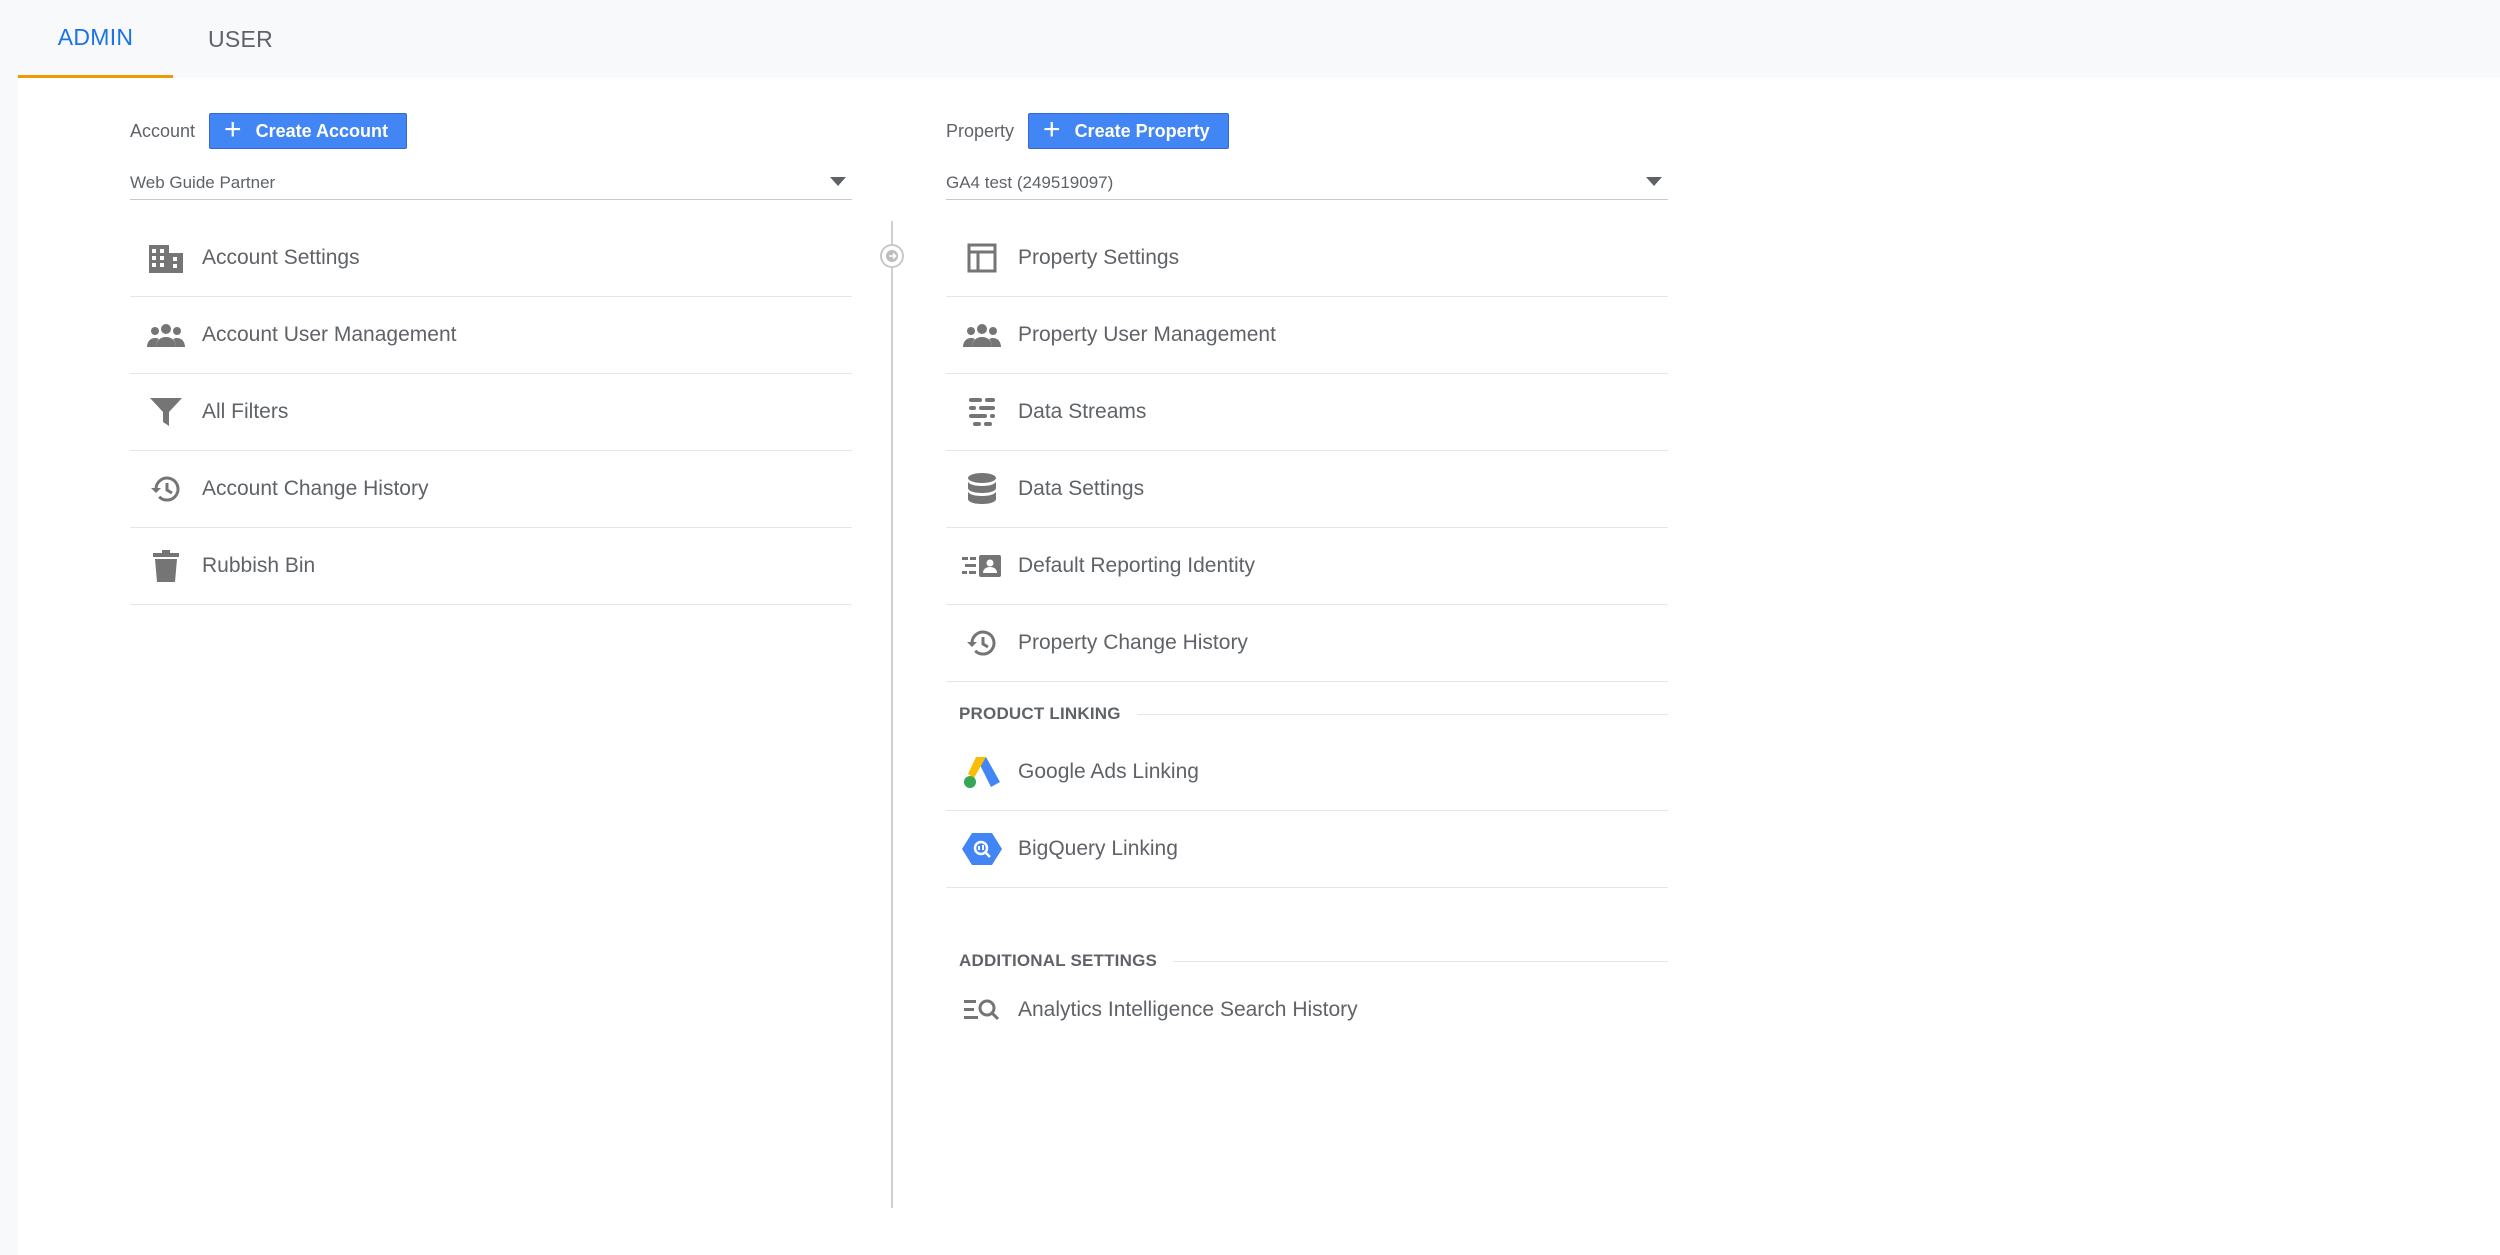 This screenshot has width=2500, height=1255. I want to click on bigquery-linking-item: BigQuery Linking, so click(1307, 849).